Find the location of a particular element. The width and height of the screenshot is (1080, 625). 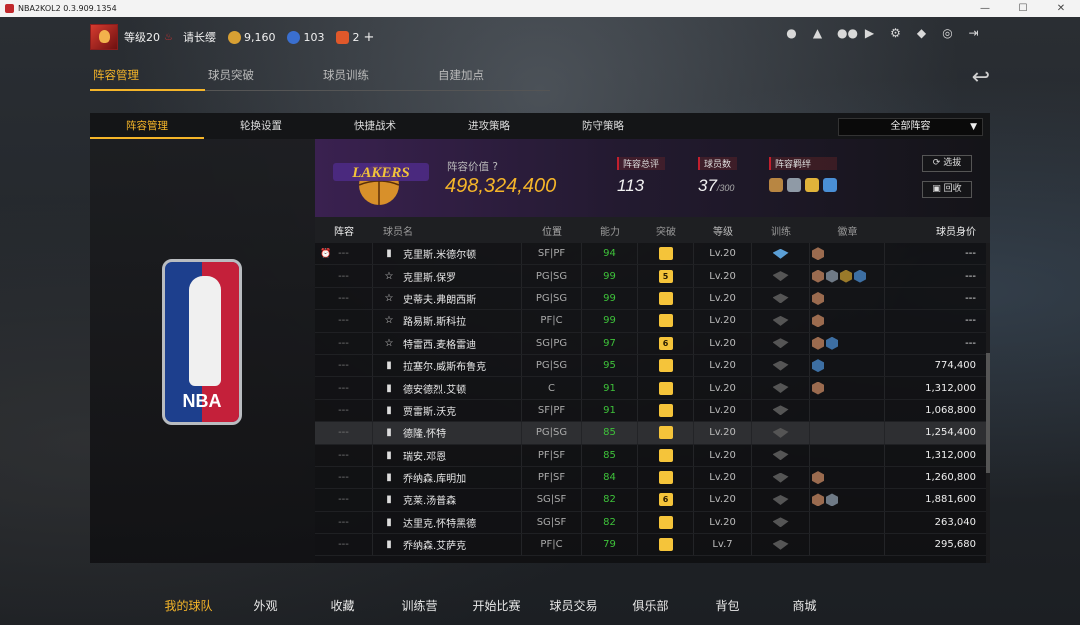

col-breakthrough: 突破 is located at coordinates (666, 230).